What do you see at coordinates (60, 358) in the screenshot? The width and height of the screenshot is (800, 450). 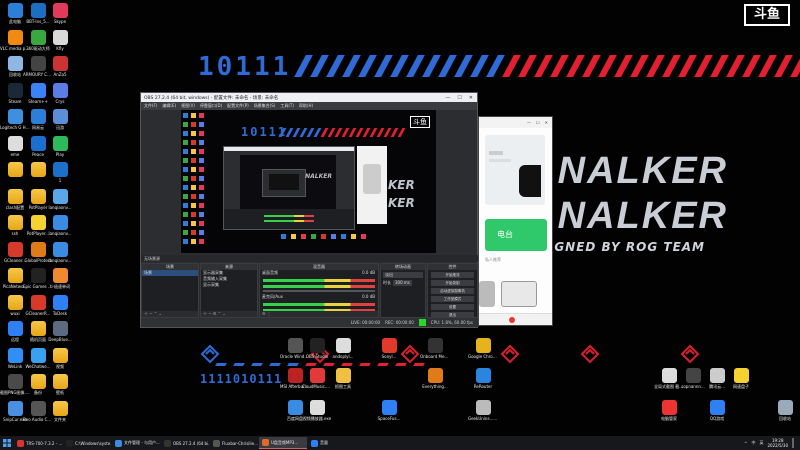 I see `desktop-icon: 视频` at bounding box center [60, 358].